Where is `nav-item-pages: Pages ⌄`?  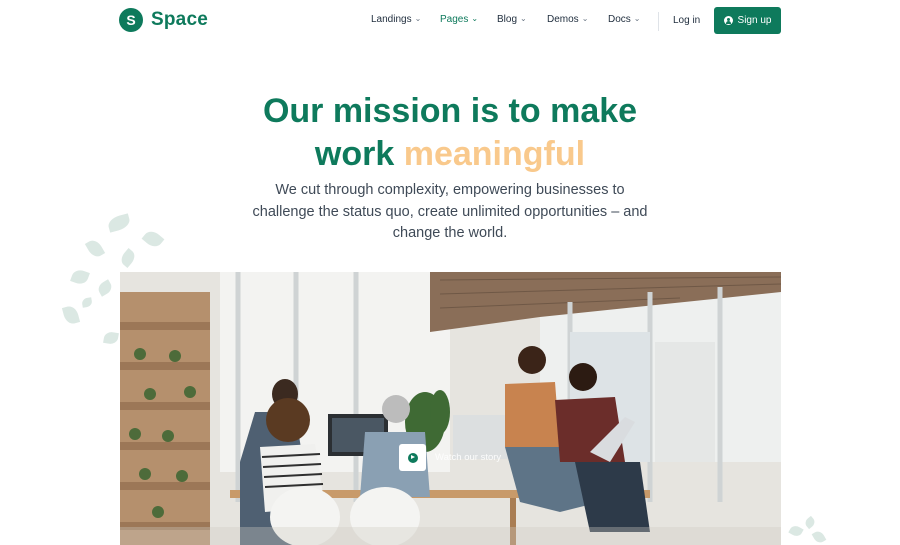
nav-item-pages: Pages ⌄ is located at coordinates (459, 19).